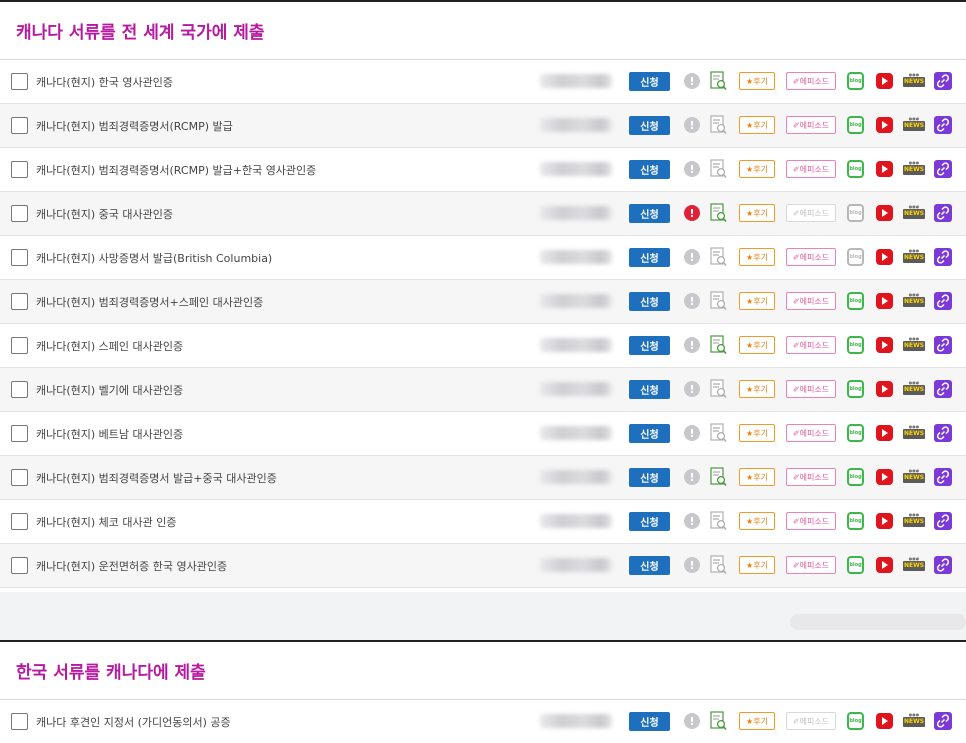  I want to click on document-name: 캐나다(현지) 범죄경력증명서(RCMP) 발급+한국 영사관인증, so click(176, 170).